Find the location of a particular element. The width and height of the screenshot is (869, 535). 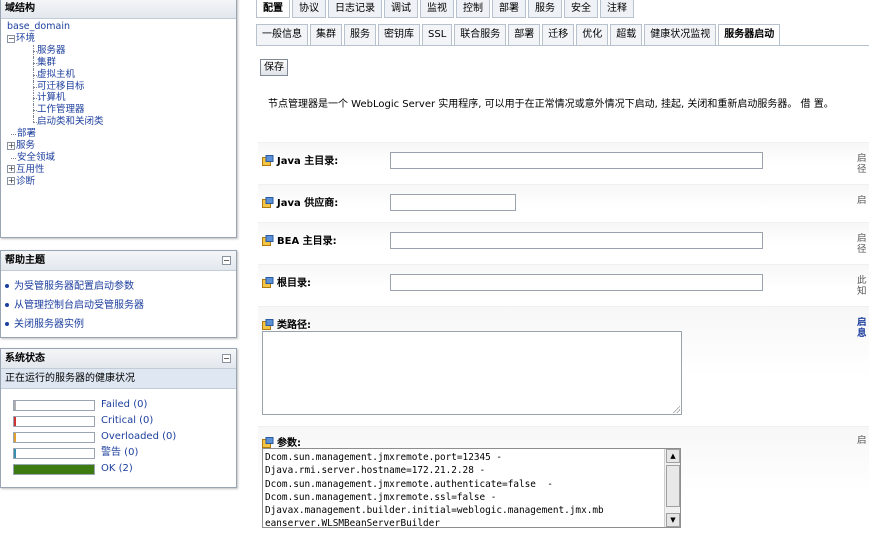

tree-item-link: 诊断 is located at coordinates (25, 181).